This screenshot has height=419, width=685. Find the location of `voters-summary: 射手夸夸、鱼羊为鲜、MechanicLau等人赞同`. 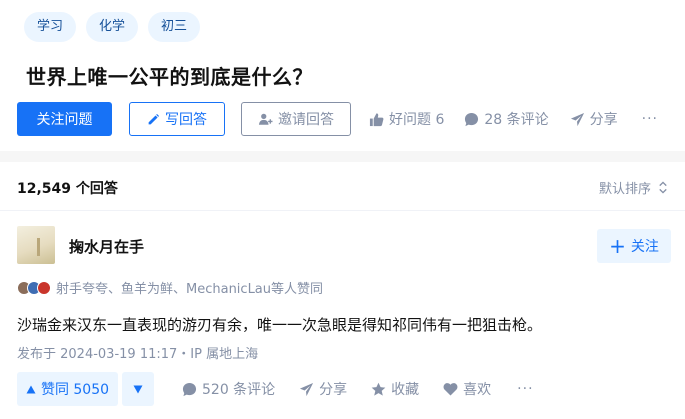

voters-summary: 射手夸夸、鱼羊为鲜、MechanicLau等人赞同 is located at coordinates (170, 287).